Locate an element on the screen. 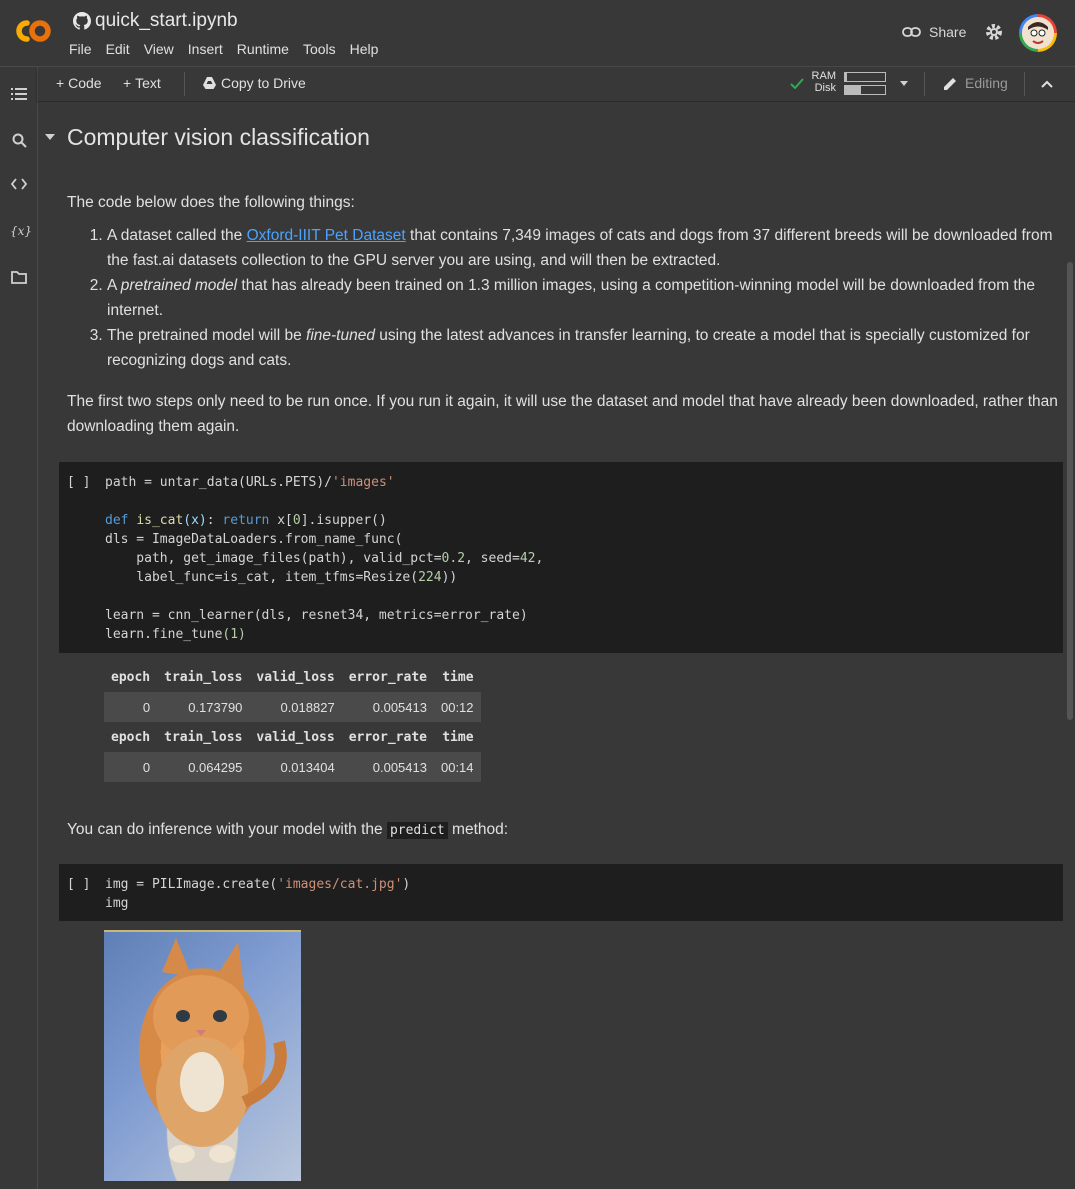  add-text-button: + Text is located at coordinates (142, 83).